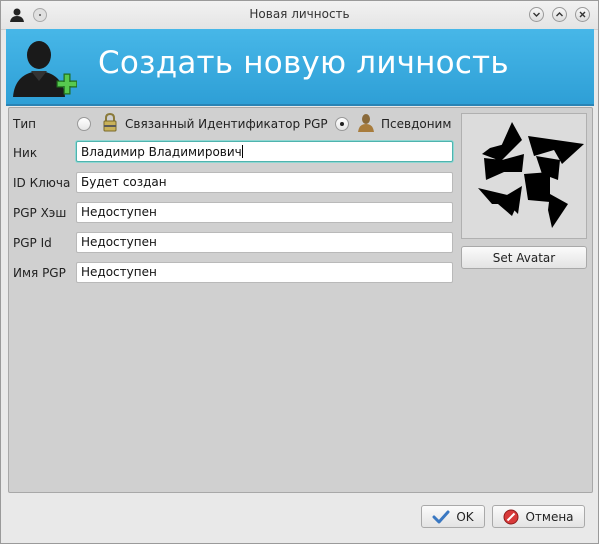 The height and width of the screenshot is (544, 599). I want to click on radio-pseudonym-label: Псевдоним, so click(416, 124).